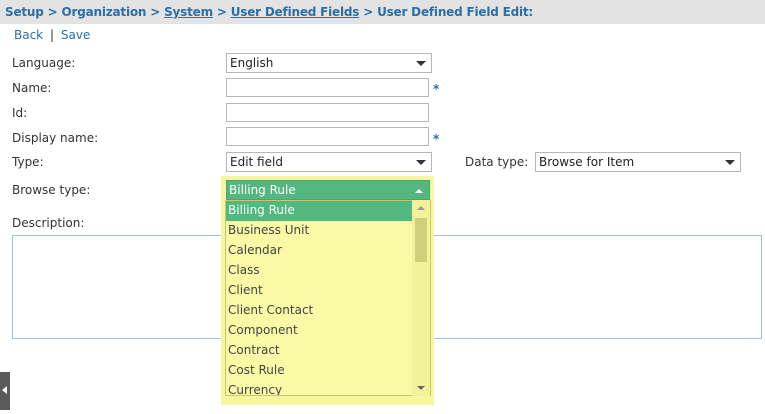 Image resolution: width=765 pixels, height=414 pixels. What do you see at coordinates (329, 162) in the screenshot?
I see `type-select: Edit field` at bounding box center [329, 162].